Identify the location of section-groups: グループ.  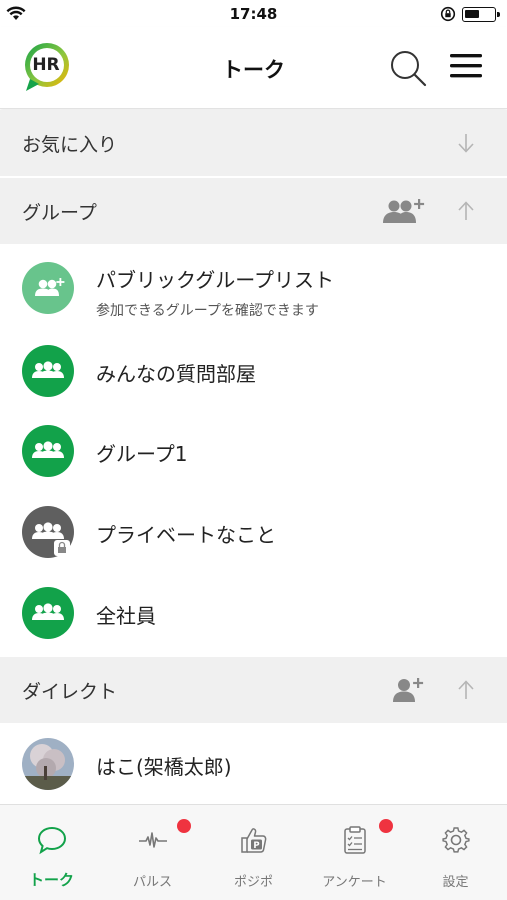
(253, 211).